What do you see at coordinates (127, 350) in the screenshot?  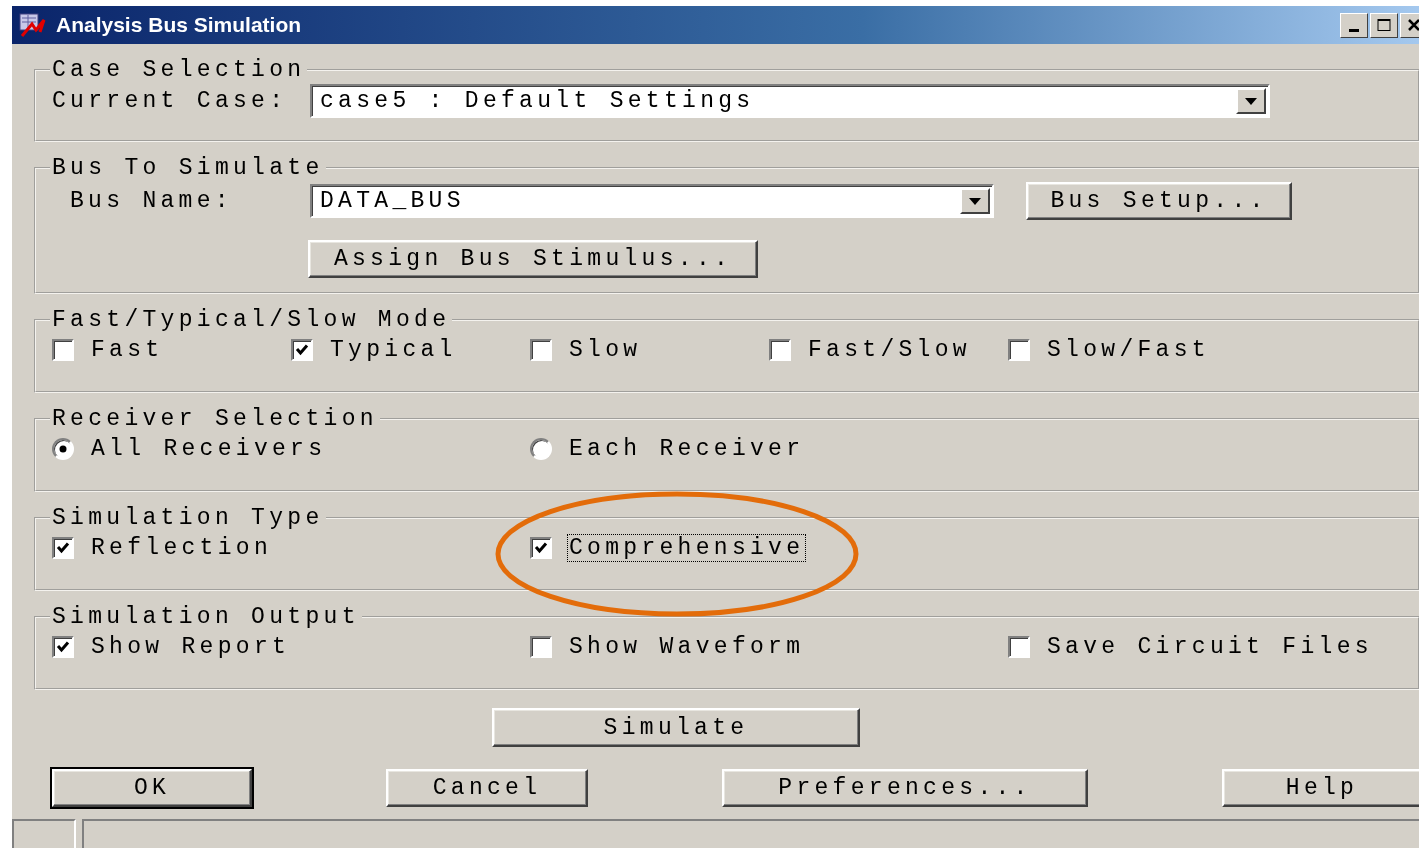 I see `checkbox-label: Fast` at bounding box center [127, 350].